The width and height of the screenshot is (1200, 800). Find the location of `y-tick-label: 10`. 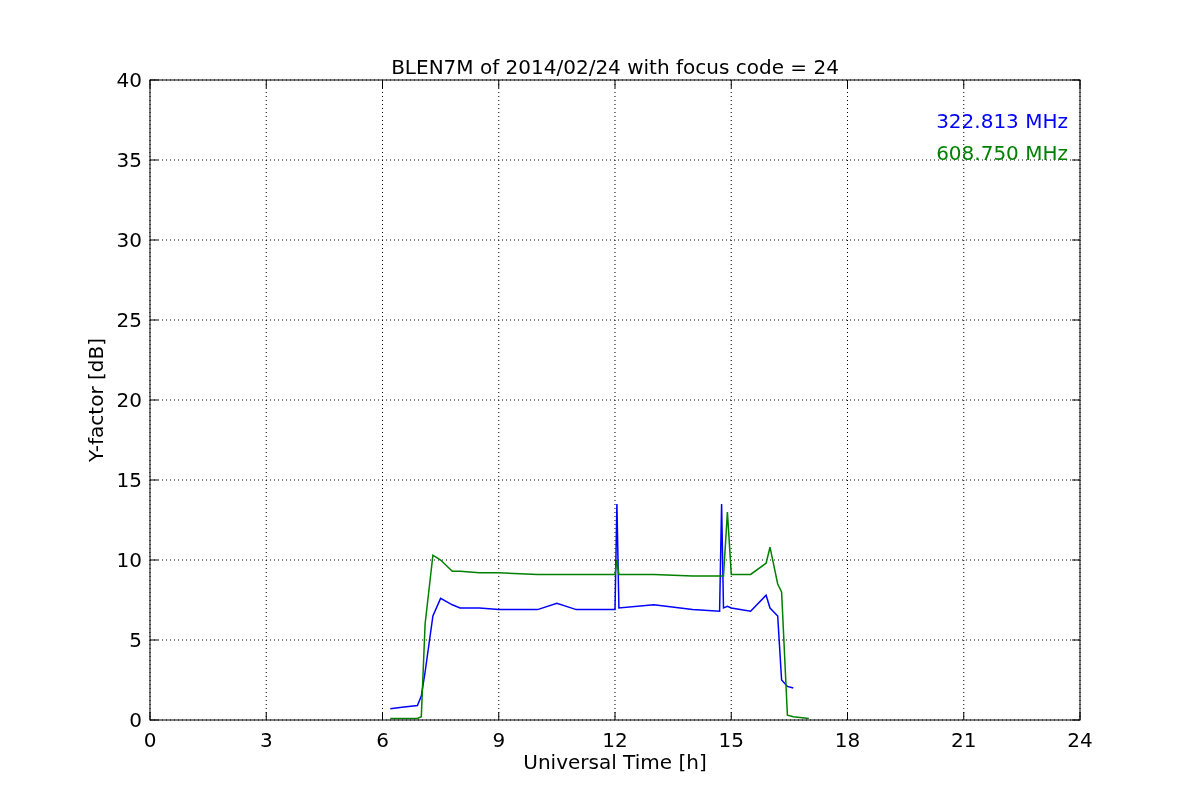

y-tick-label: 10 is located at coordinates (129, 560).